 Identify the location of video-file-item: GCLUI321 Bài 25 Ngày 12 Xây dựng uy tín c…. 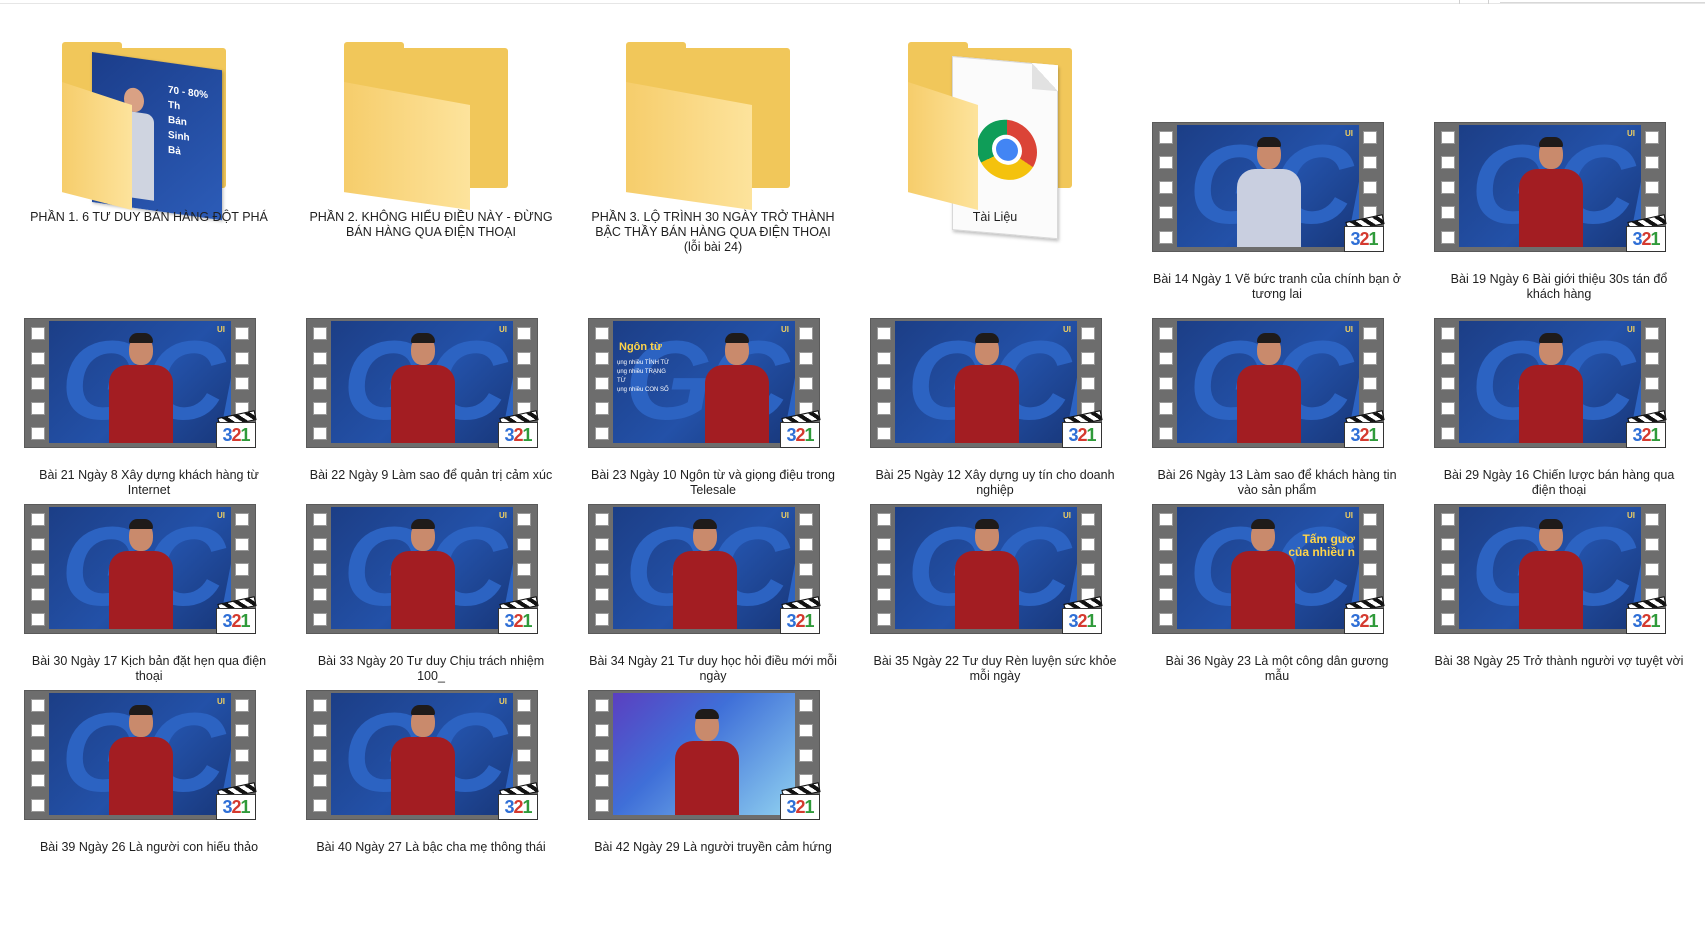
(995, 403).